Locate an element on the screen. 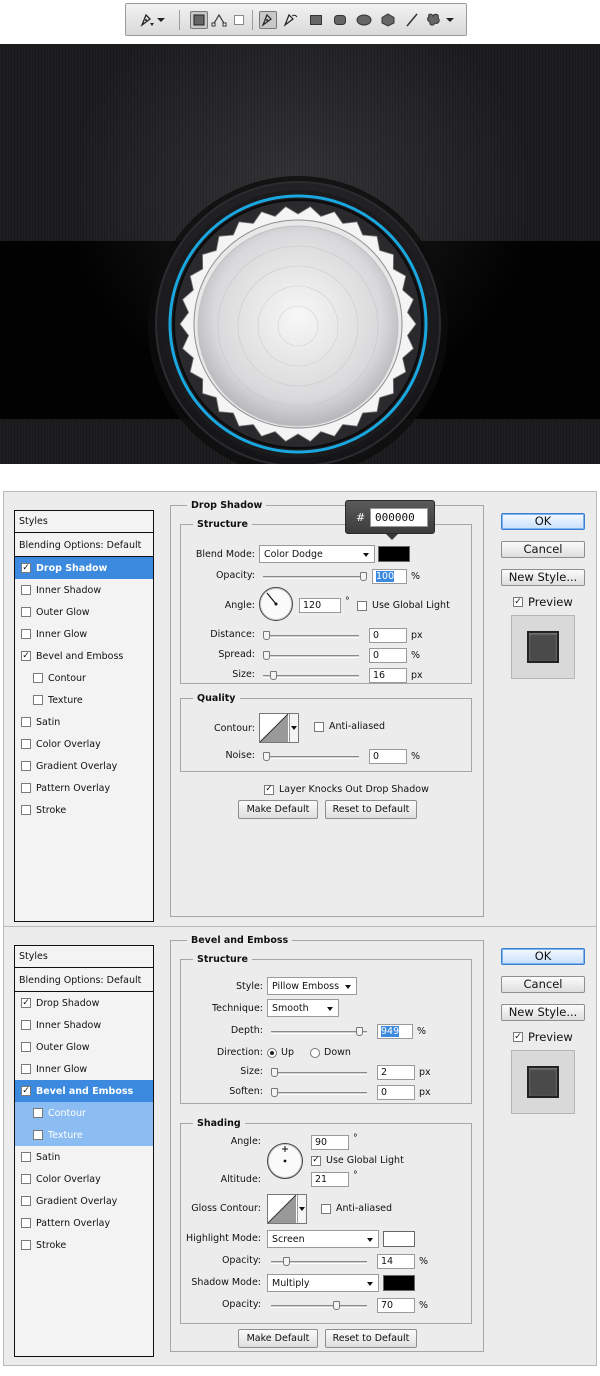 The image size is (600, 1376). angle-input: 120 is located at coordinates (320, 605).